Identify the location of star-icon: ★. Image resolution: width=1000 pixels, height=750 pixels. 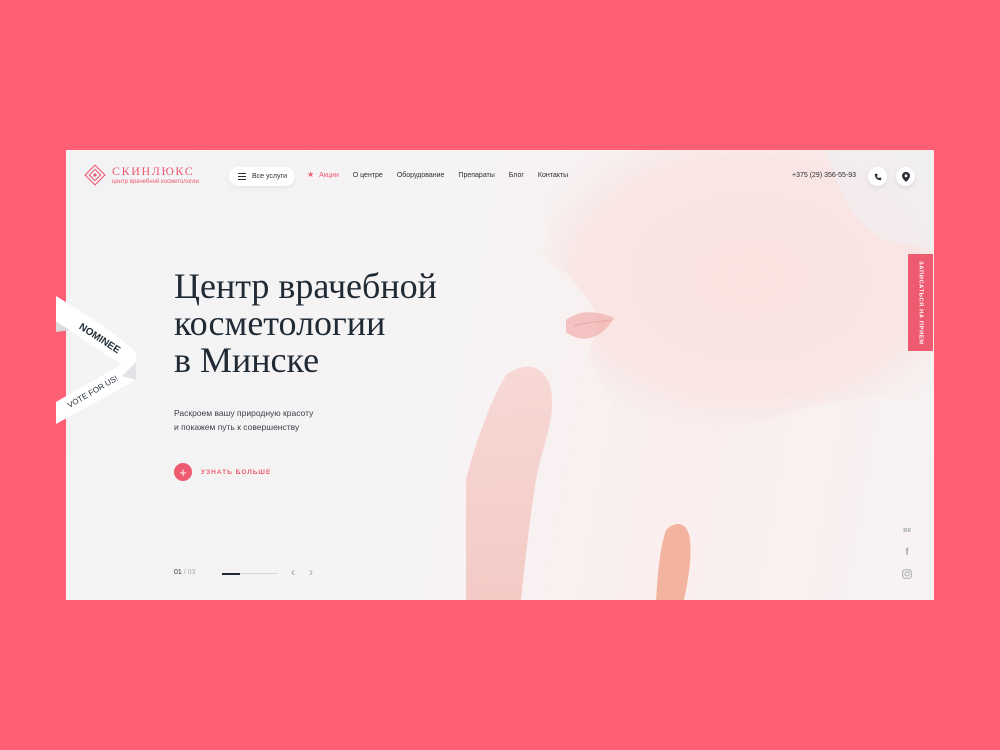
(311, 174).